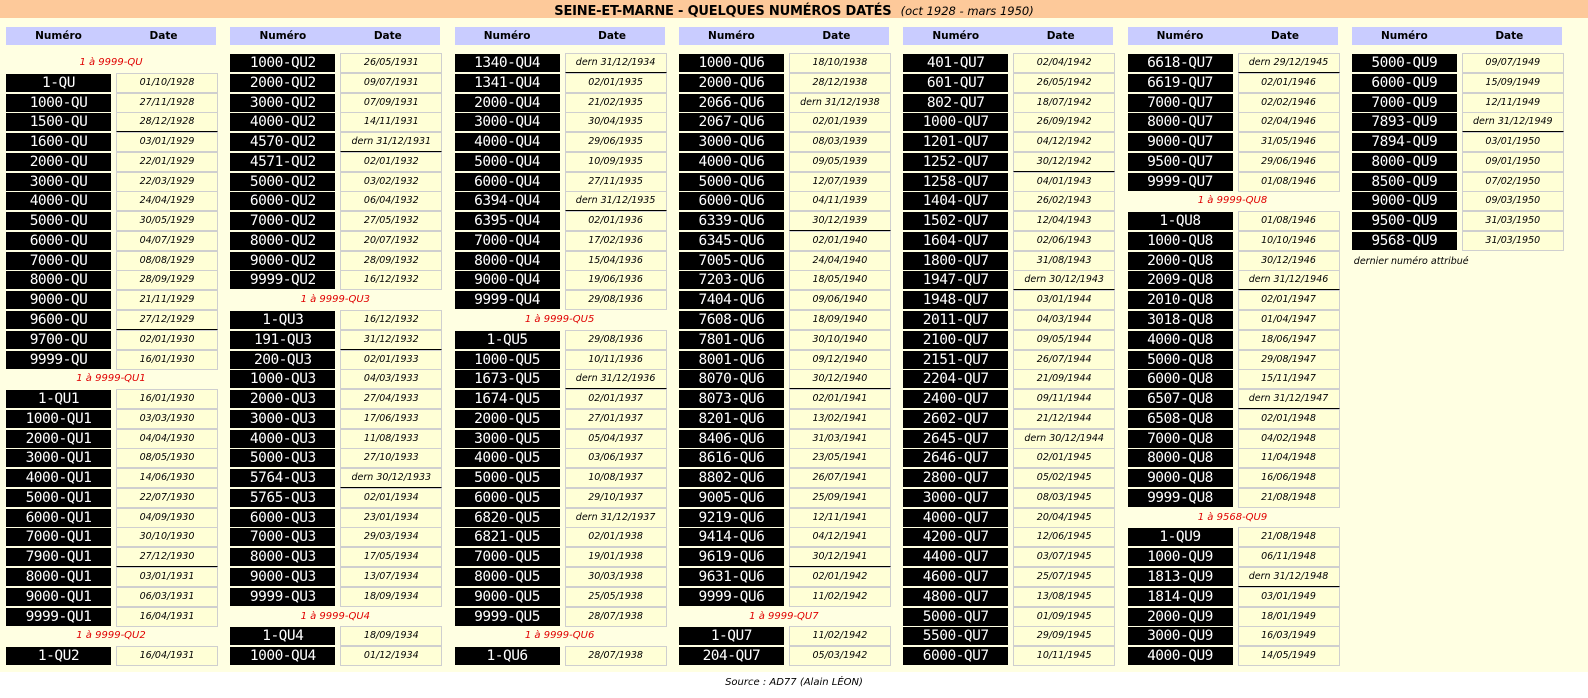  Describe the element at coordinates (1512, 82) in the screenshot. I see `plate-date: 15/09/1949` at that location.